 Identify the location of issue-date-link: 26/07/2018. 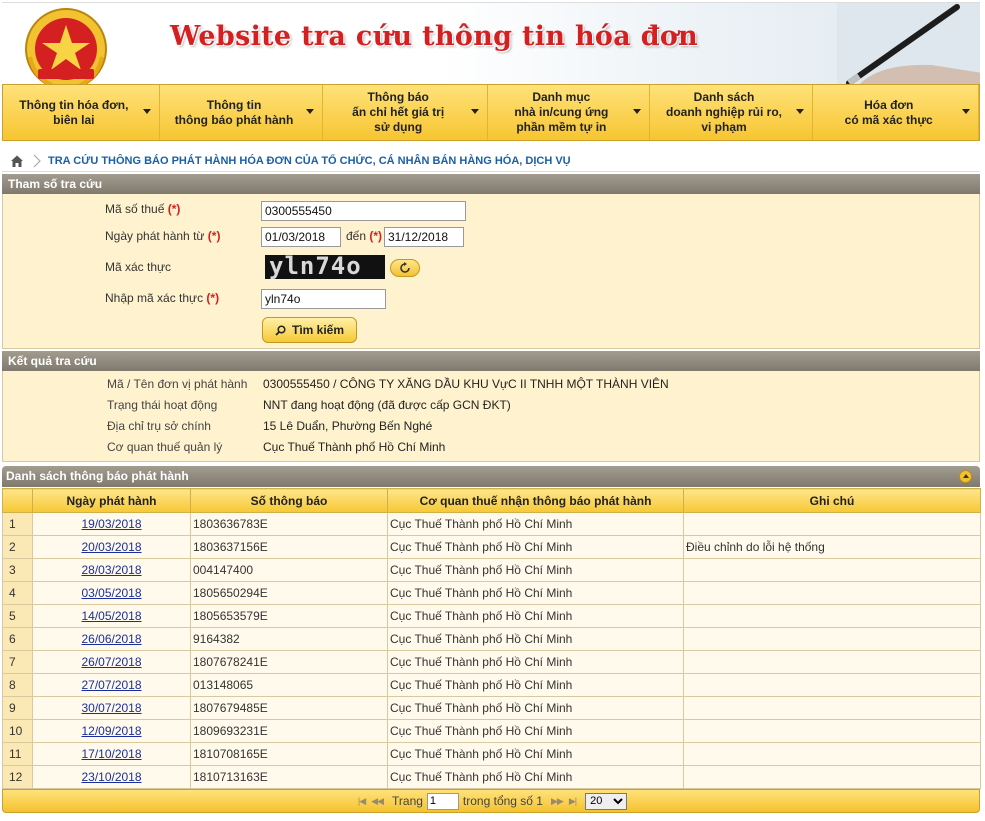
(111, 662).